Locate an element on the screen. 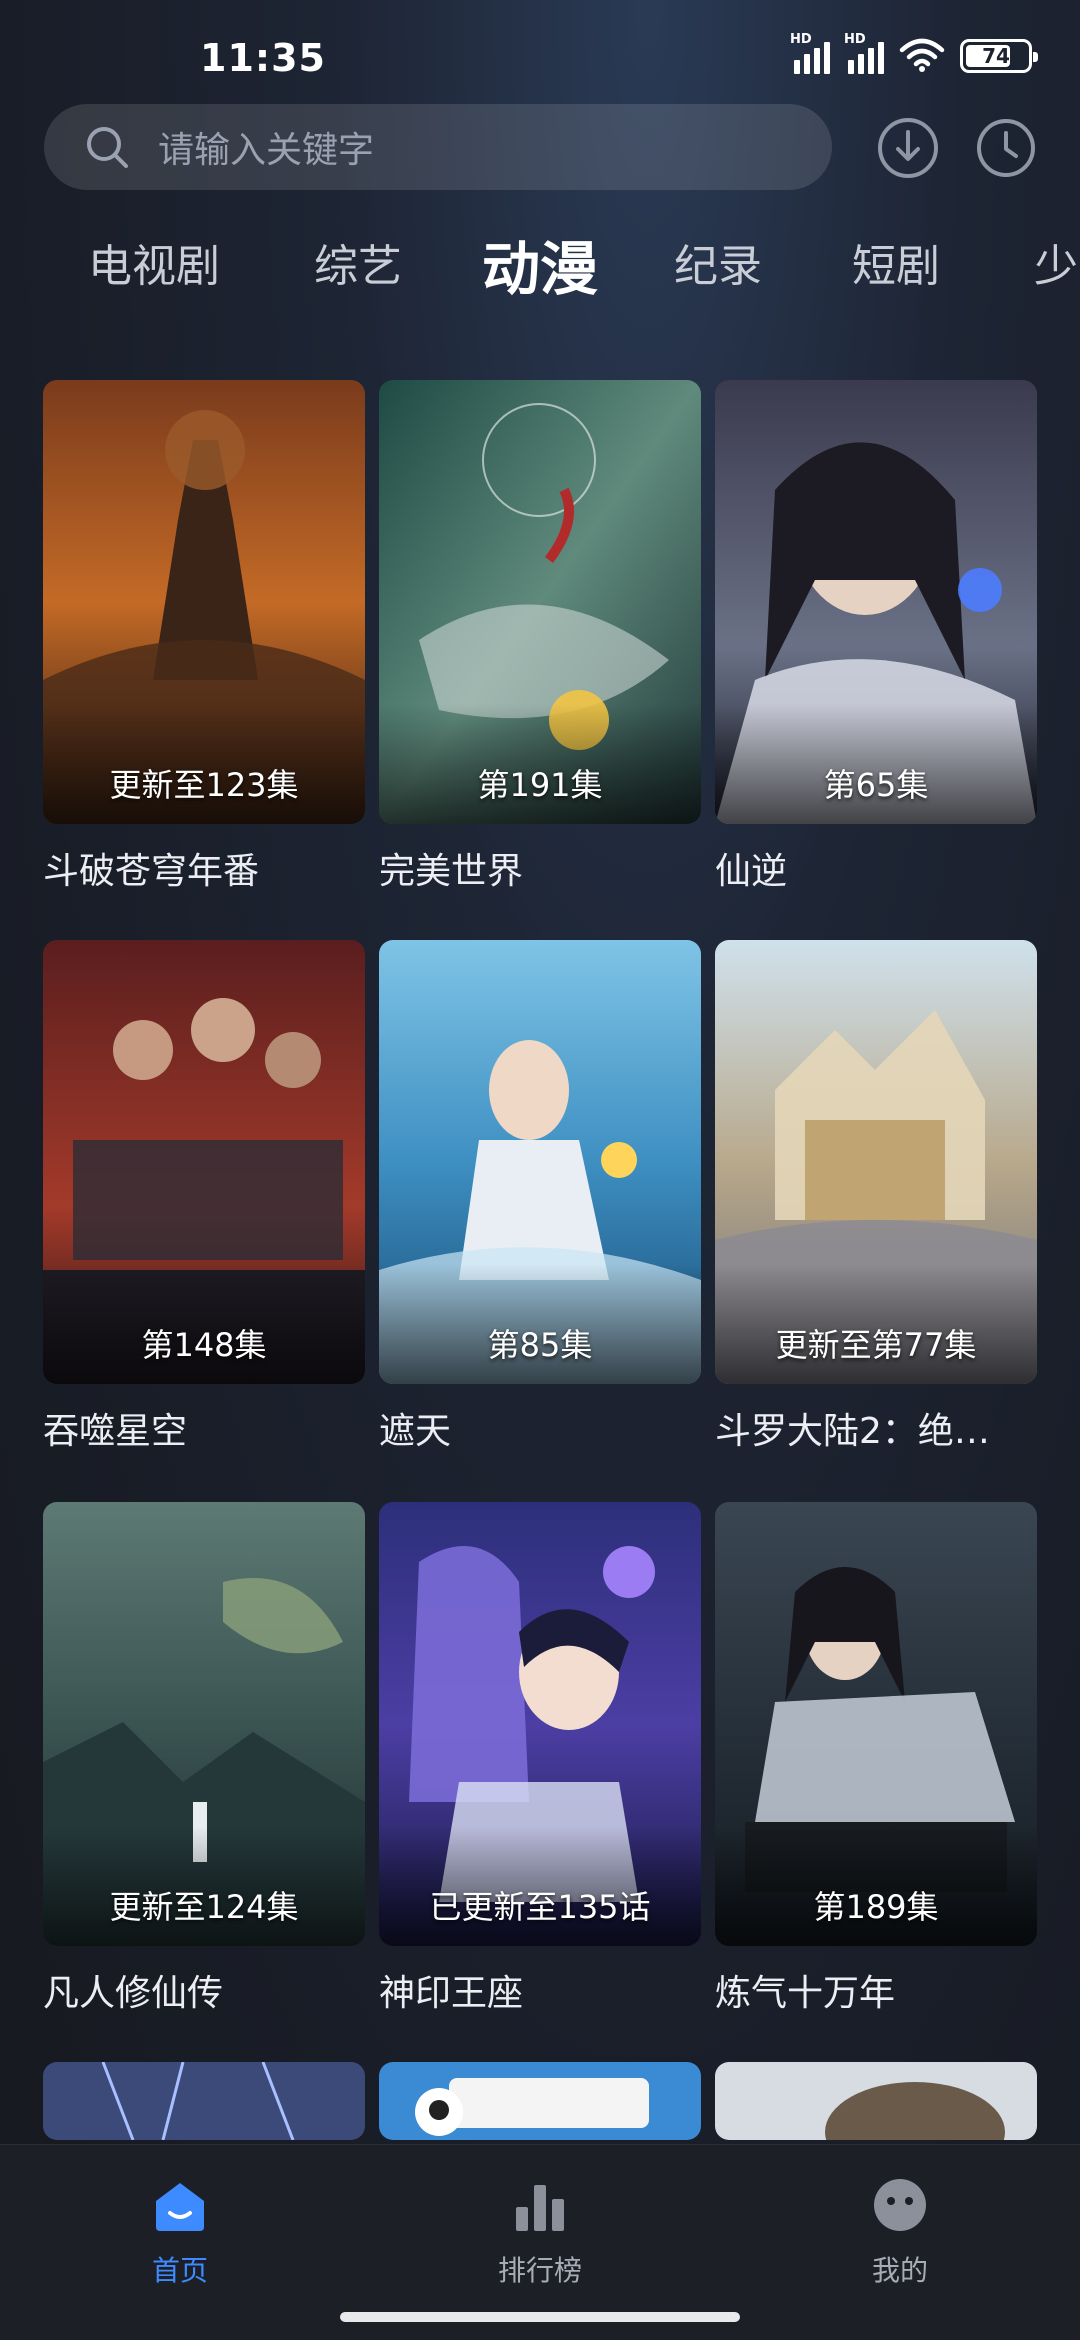  show-title: 神印王座 is located at coordinates (451, 1993).